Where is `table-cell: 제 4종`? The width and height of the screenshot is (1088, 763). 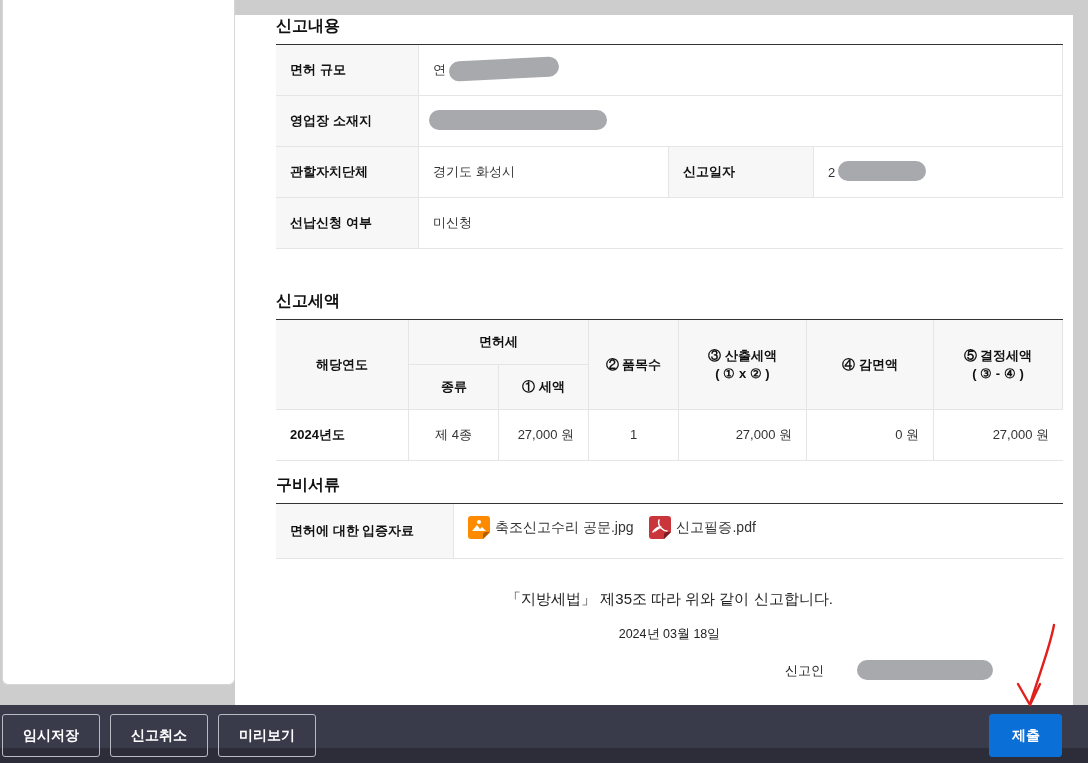 table-cell: 제 4종 is located at coordinates (454, 435).